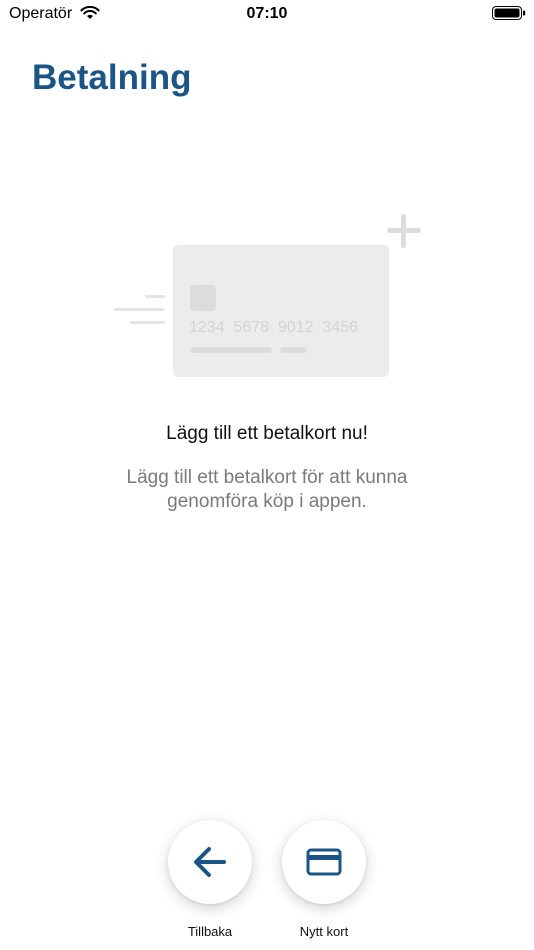 The image size is (534, 950). What do you see at coordinates (203, 298) in the screenshot?
I see `card-chip` at bounding box center [203, 298].